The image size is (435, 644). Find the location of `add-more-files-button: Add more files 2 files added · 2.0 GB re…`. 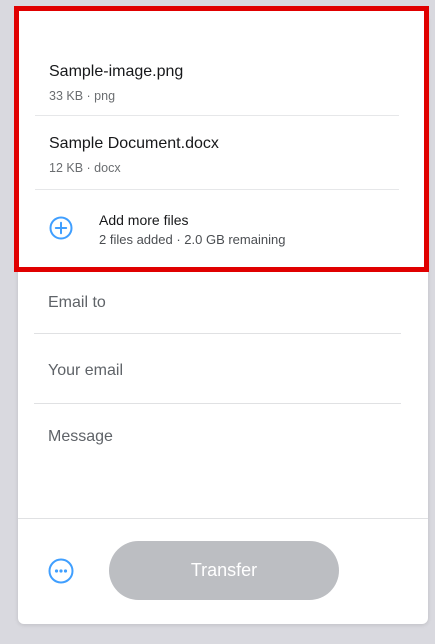

add-more-files-button: Add more files 2 files added · 2.0 GB re… is located at coordinates (224, 230).